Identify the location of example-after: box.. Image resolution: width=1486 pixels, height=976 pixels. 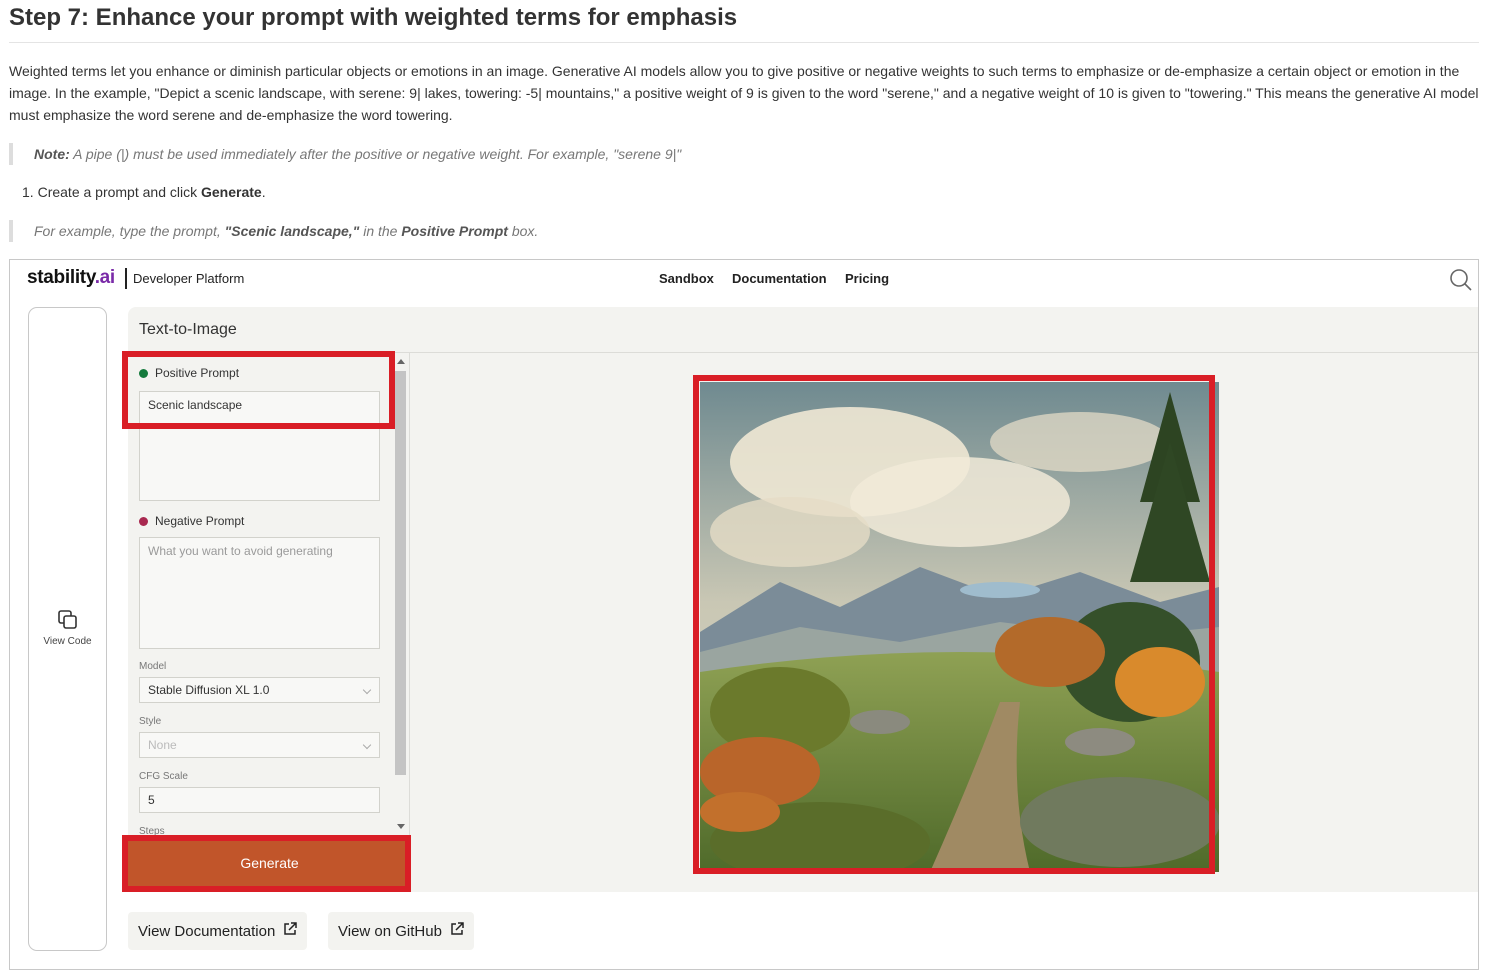
(523, 231).